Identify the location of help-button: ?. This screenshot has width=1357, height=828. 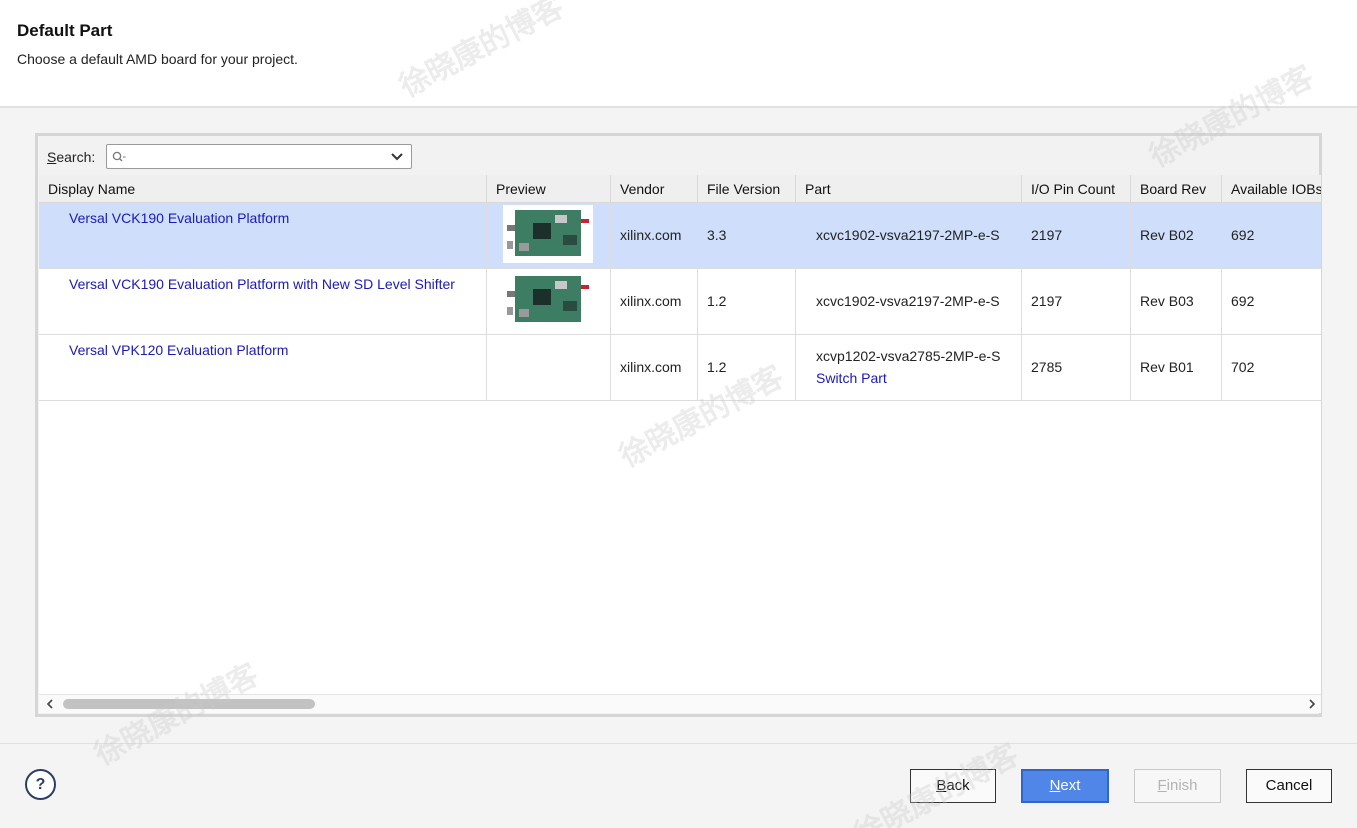
(40, 784).